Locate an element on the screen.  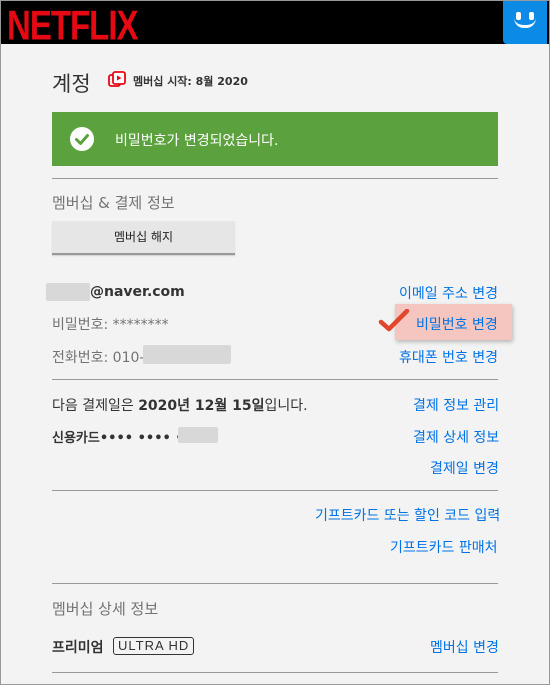
next-billing-prefix: 다음 결제일은 is located at coordinates (95, 406).